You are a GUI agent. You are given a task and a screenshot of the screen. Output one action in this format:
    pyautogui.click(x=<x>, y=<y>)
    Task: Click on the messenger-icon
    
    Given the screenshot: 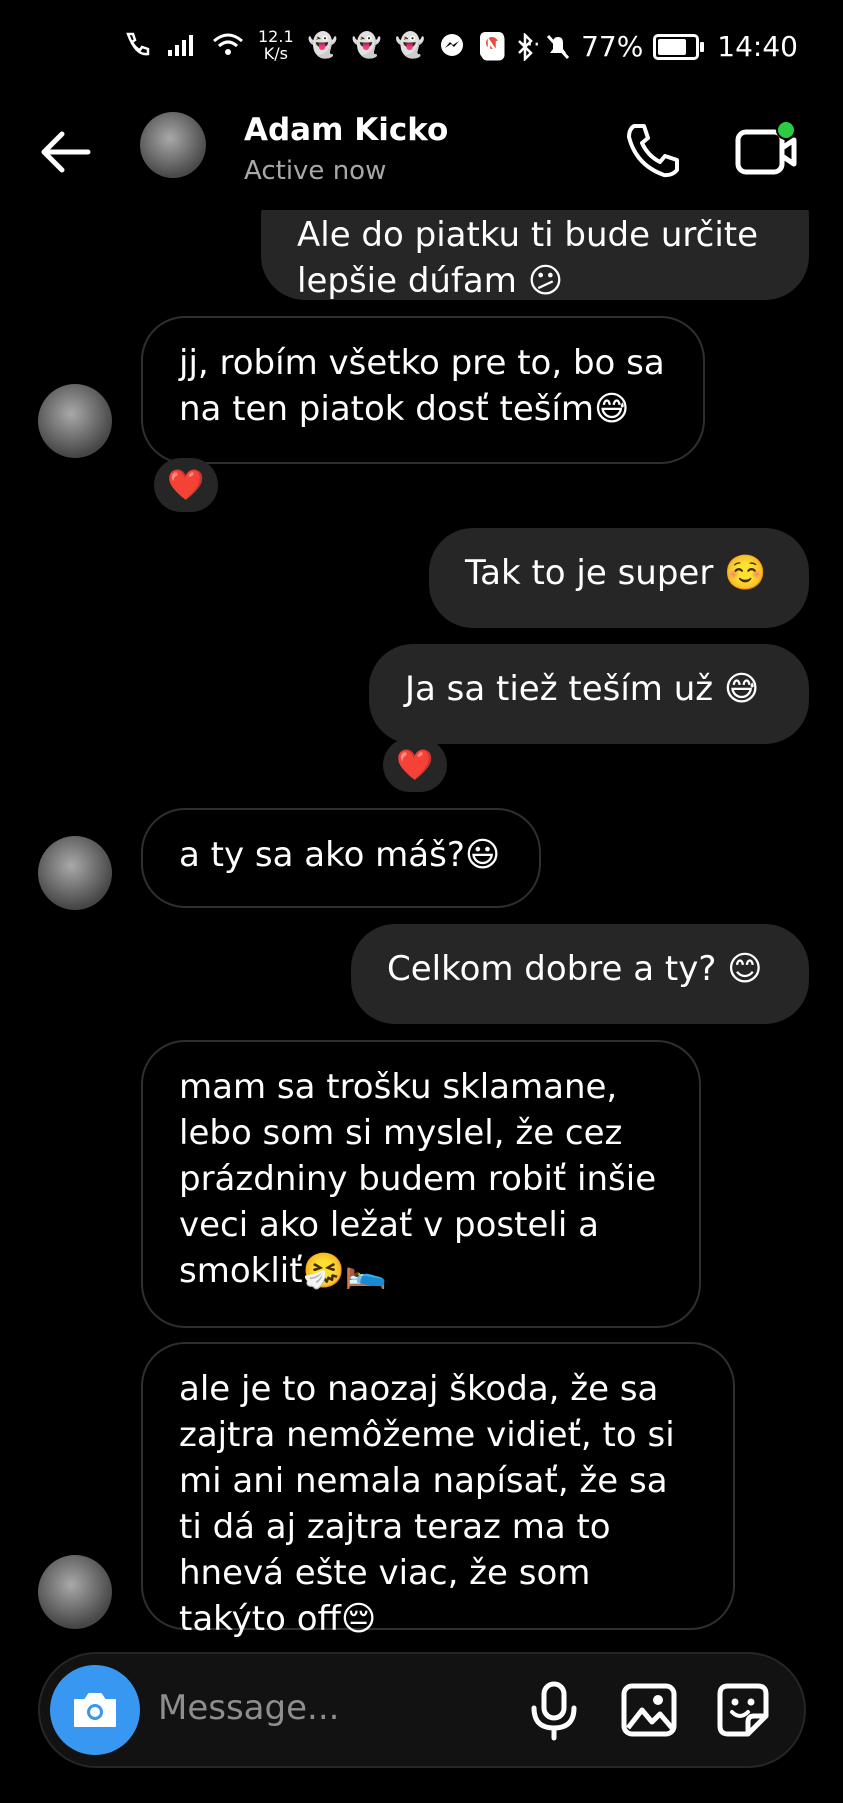 What is the action you would take?
    pyautogui.click(x=452, y=45)
    